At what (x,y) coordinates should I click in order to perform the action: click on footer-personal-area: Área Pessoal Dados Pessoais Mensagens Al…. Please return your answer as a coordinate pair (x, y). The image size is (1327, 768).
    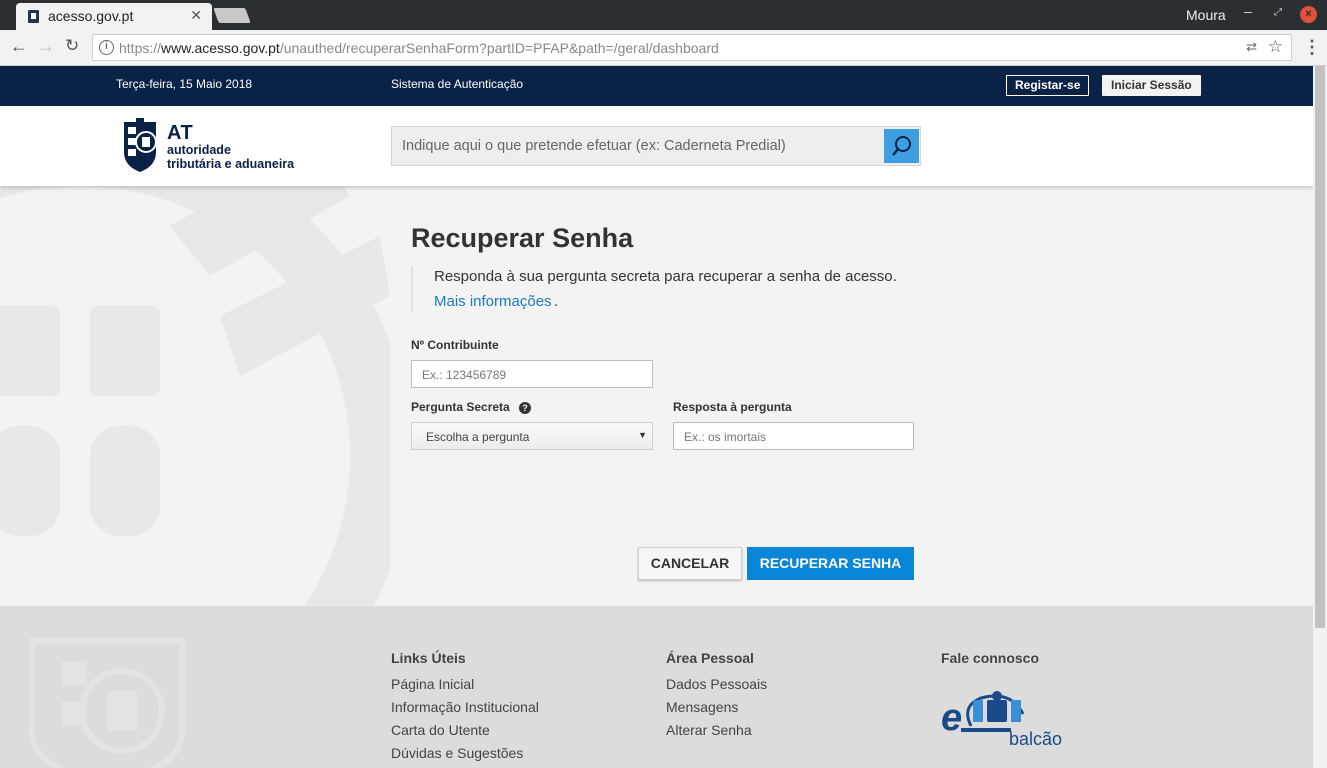
    Looking at the image, I should click on (716, 697).